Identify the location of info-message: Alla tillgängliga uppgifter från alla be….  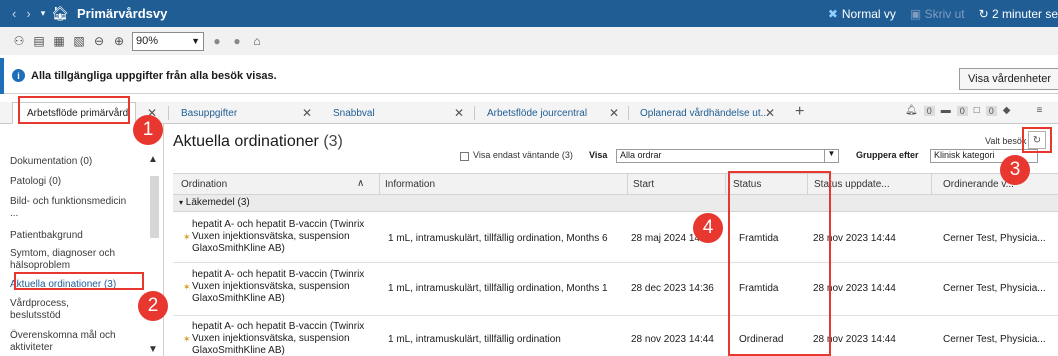
(154, 75).